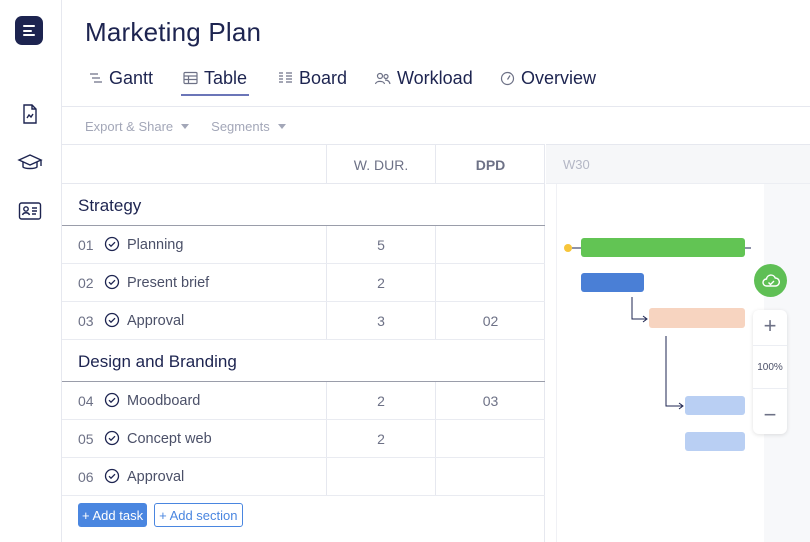 The width and height of the screenshot is (810, 542). I want to click on gantt-bar-moodboard, so click(715, 405).